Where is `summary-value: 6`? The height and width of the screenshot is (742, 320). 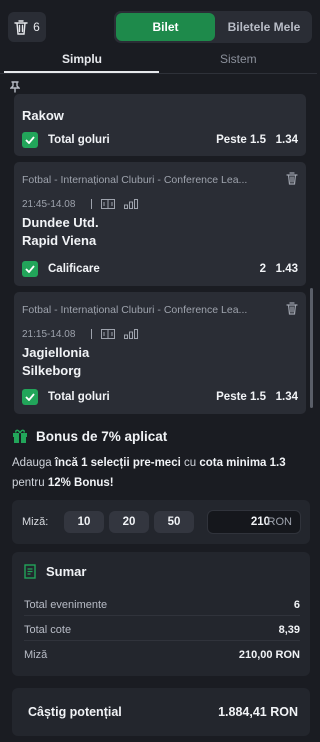
summary-value: 6 is located at coordinates (296, 605).